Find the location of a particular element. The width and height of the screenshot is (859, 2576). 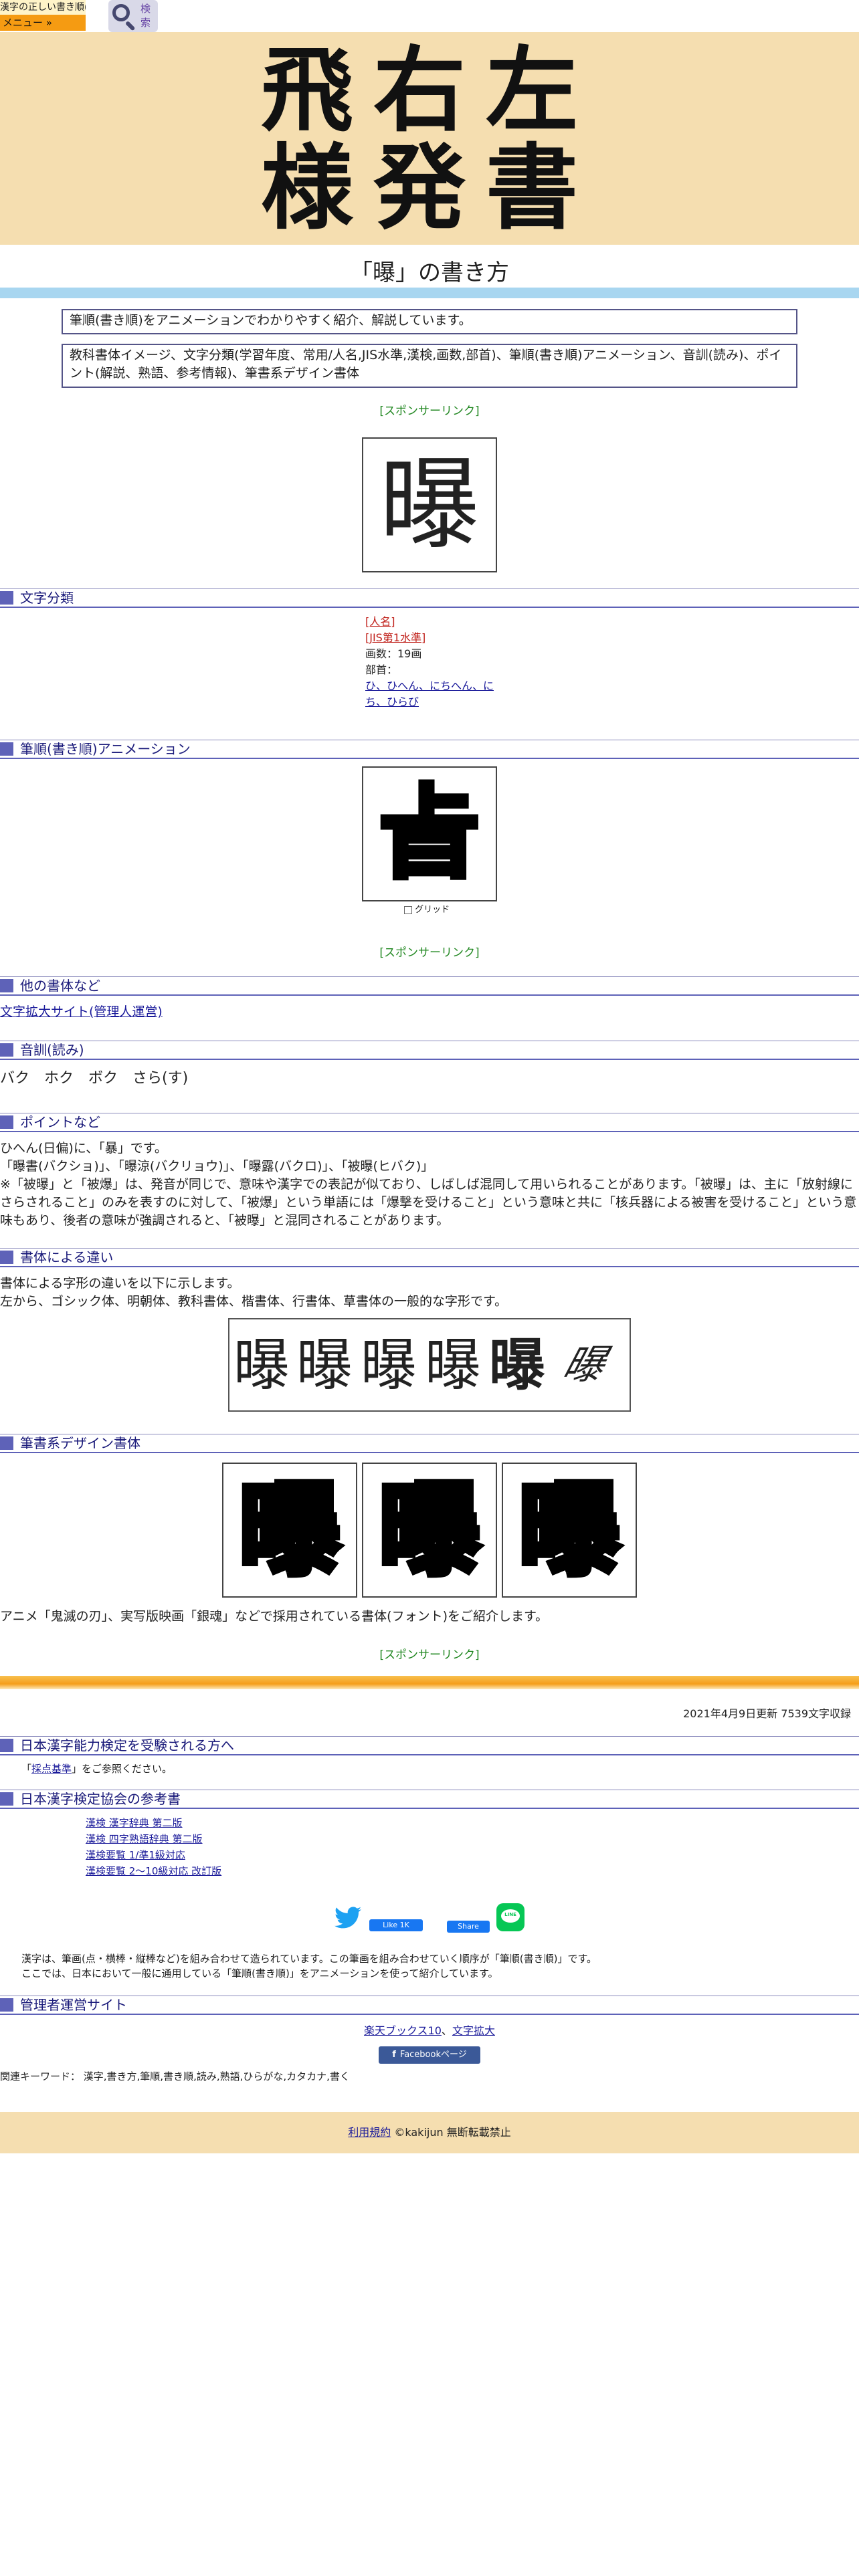

font-diff-line-1: 書体による字形の違いを以下に示します。 is located at coordinates (120, 1283).